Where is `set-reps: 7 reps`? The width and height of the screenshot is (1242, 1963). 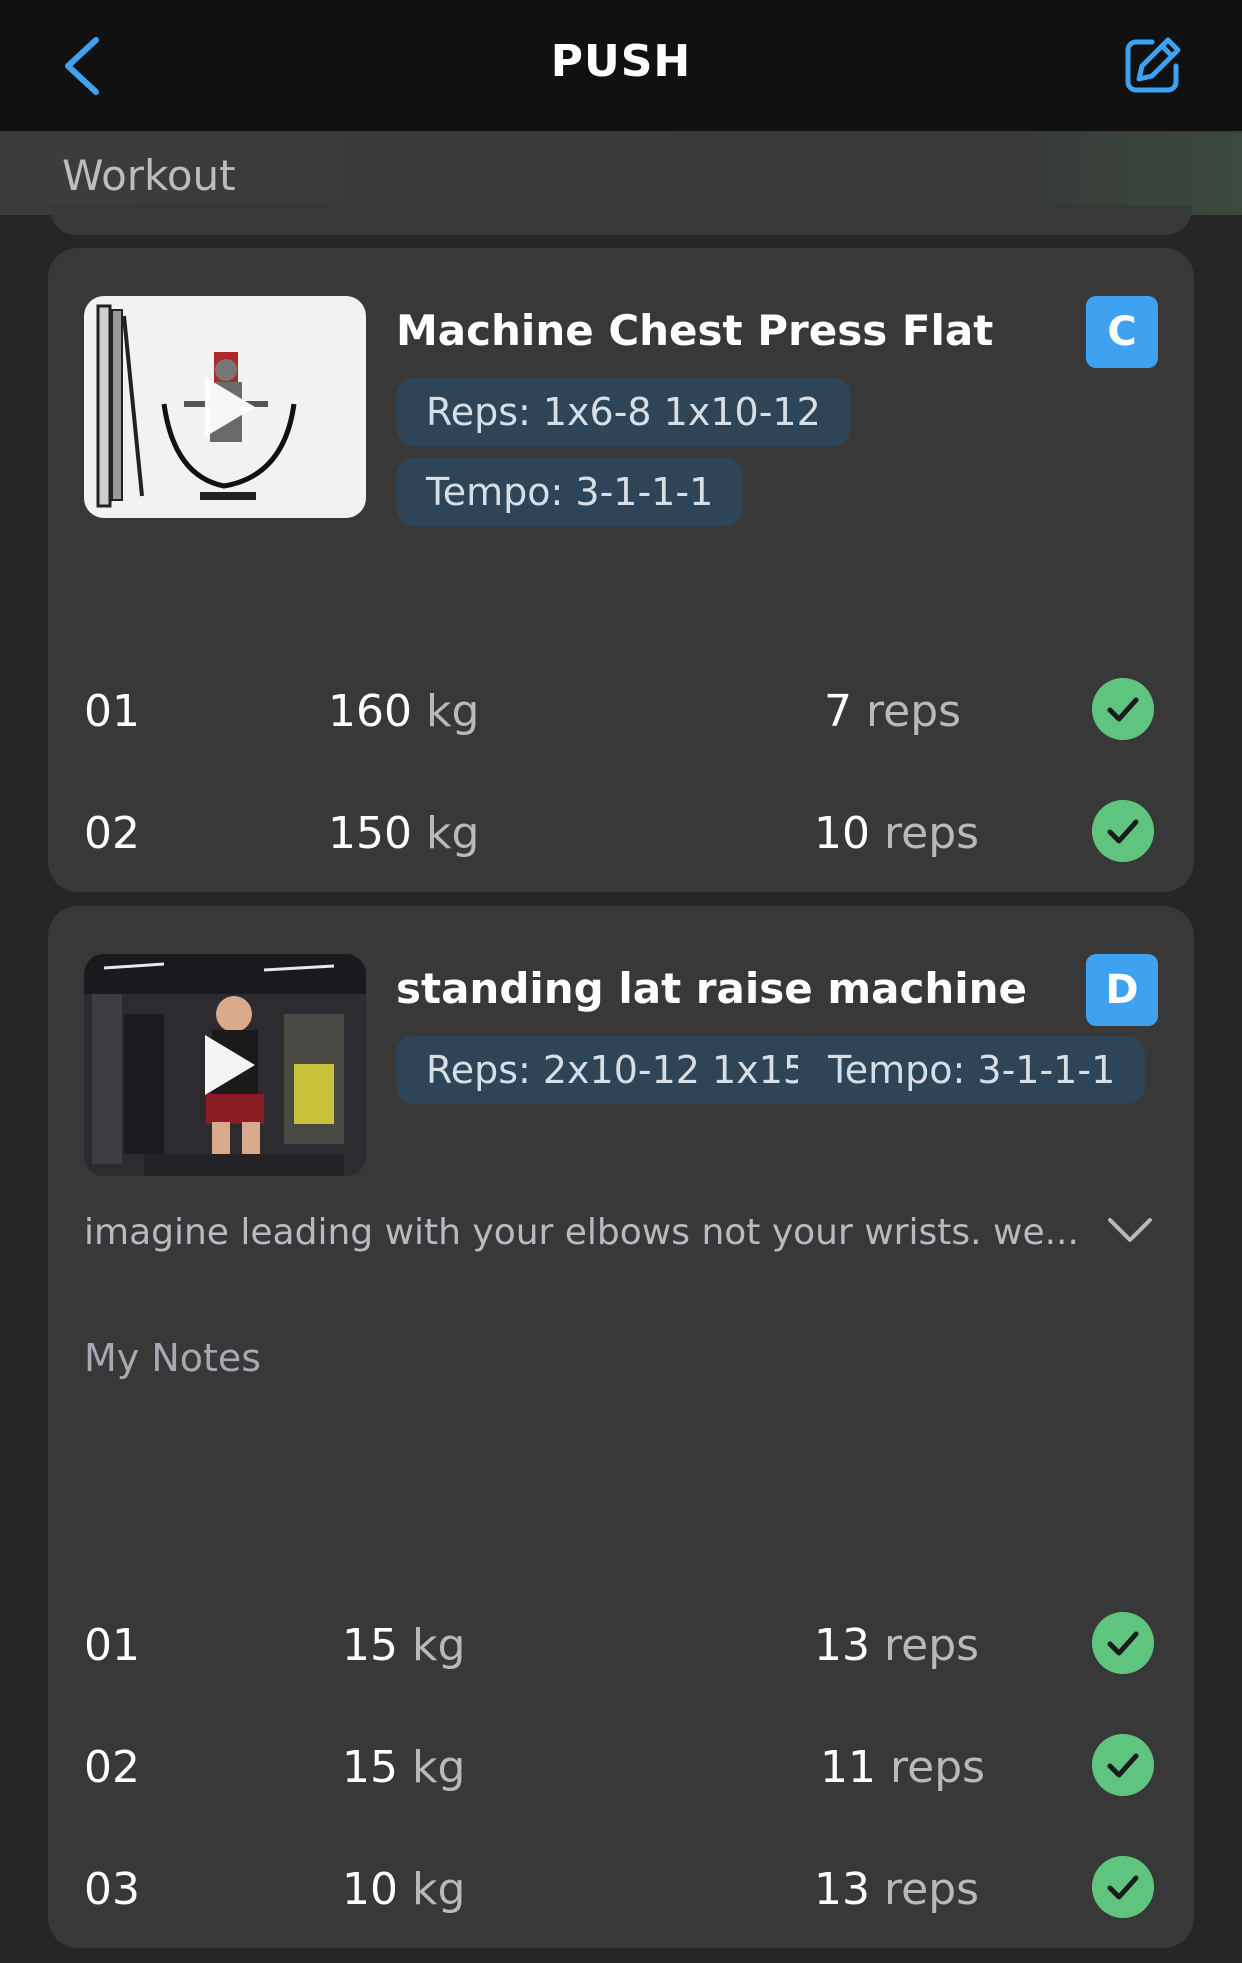
set-reps: 7 reps is located at coordinates (892, 711).